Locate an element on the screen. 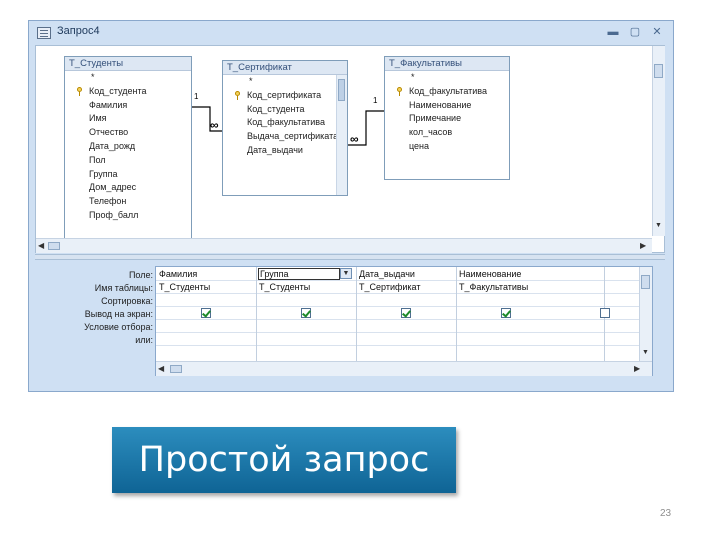 The image size is (720, 540). grid-column: Дата_выдачи Т_Сертификат is located at coordinates (406, 321).